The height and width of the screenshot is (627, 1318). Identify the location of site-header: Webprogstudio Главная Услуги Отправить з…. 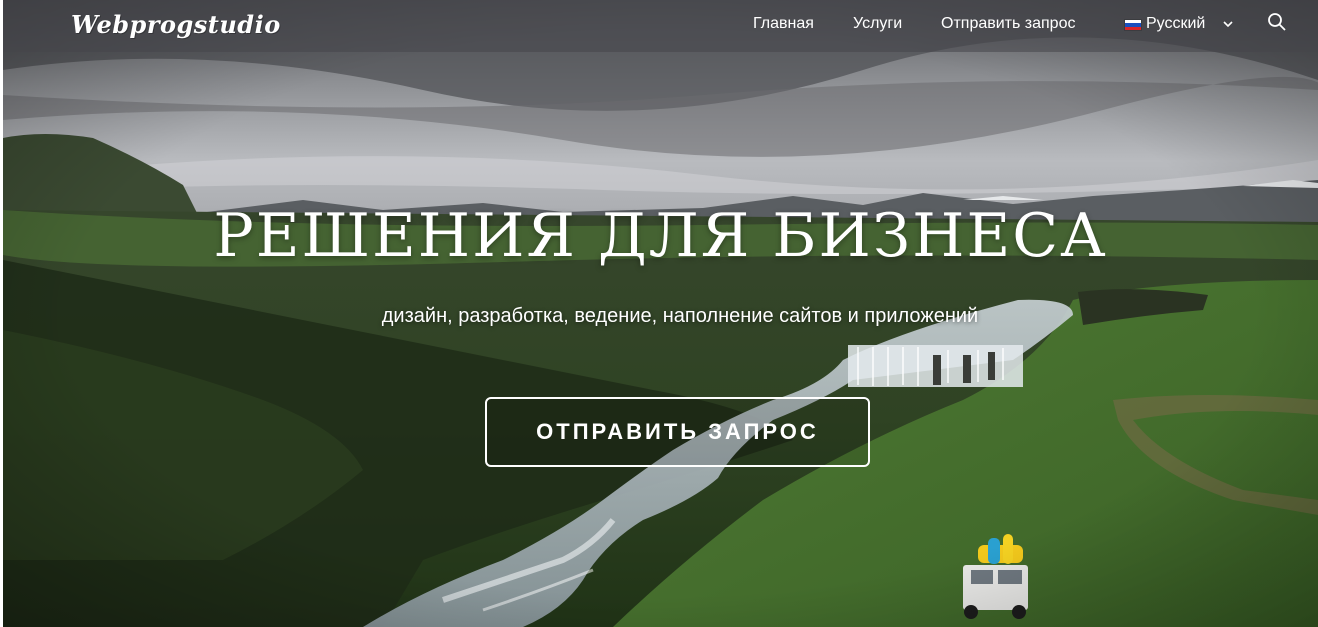
(660, 26).